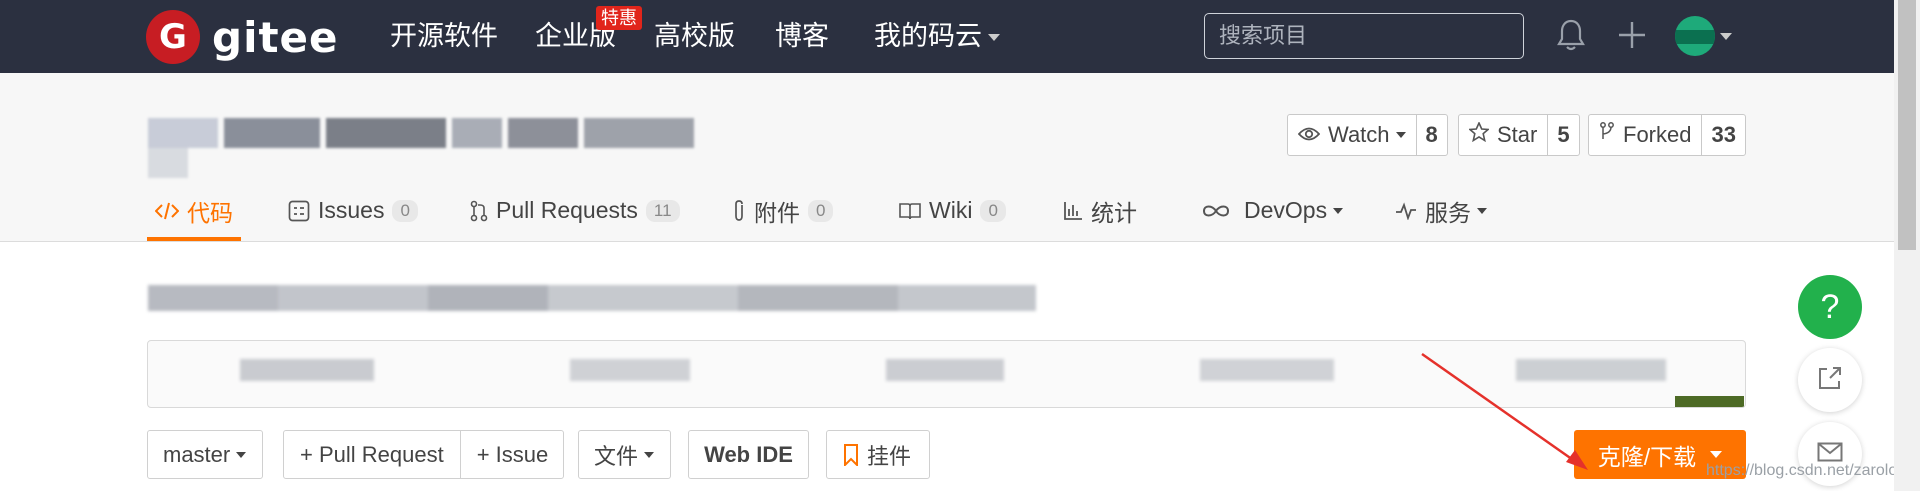  What do you see at coordinates (1723, 135) in the screenshot?
I see `forked-count: 33` at bounding box center [1723, 135].